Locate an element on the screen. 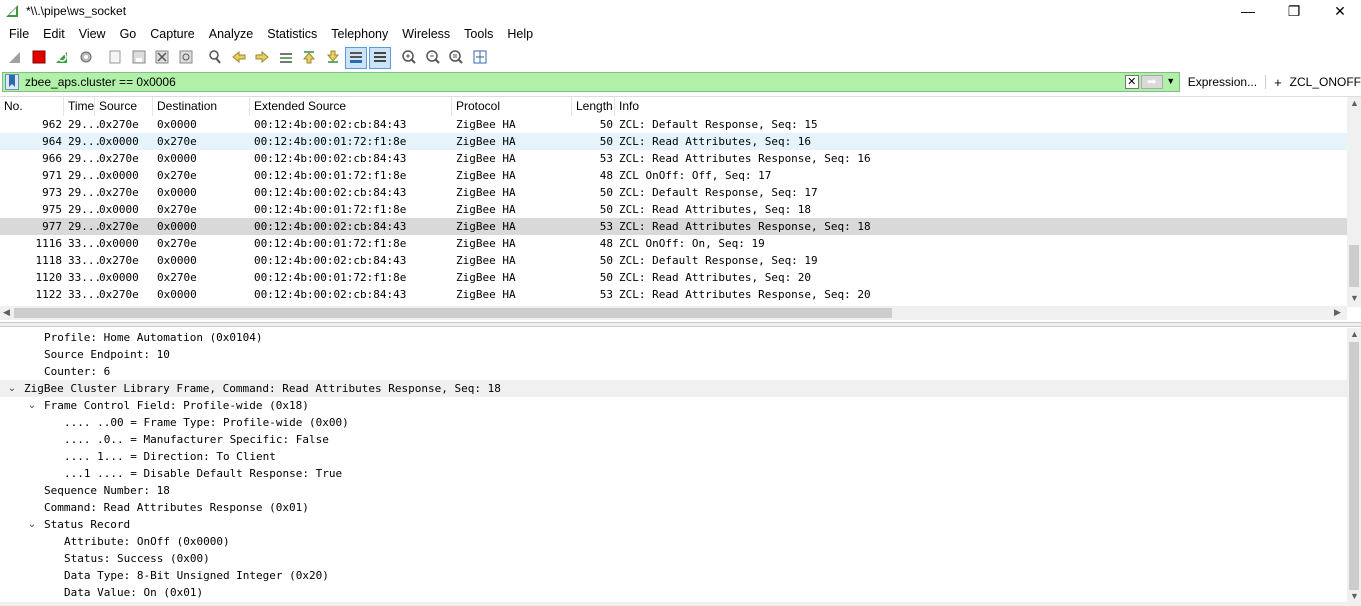  menu-statistics: Statistics is located at coordinates (292, 34).